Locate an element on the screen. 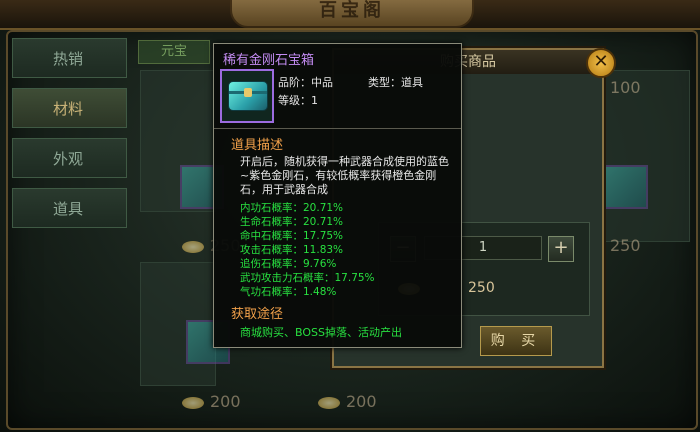 Image resolution: width=700 pixels, height=432 pixels. sidebar-item-label: 材料 is located at coordinates (68, 109).